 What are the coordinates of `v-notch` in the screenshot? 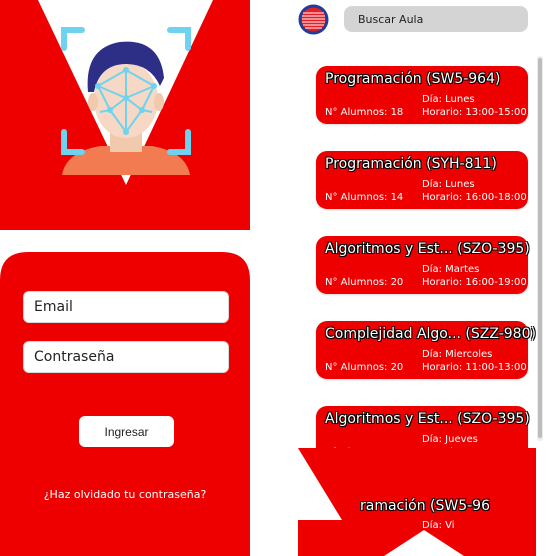 It's located at (125, 241).